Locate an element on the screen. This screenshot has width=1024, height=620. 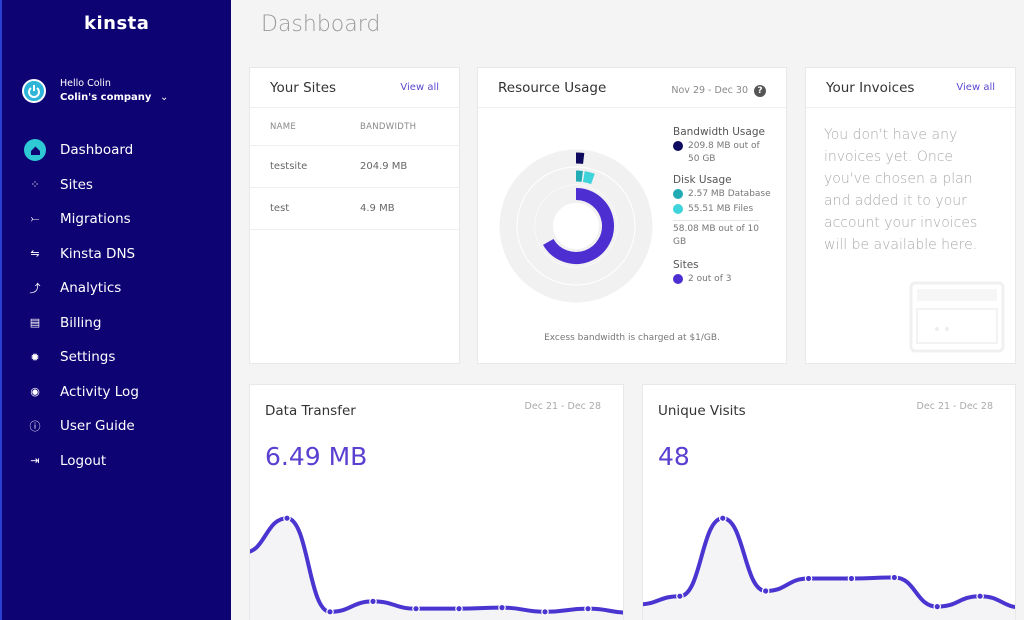
card-title: Your Sites is located at coordinates (303, 87).